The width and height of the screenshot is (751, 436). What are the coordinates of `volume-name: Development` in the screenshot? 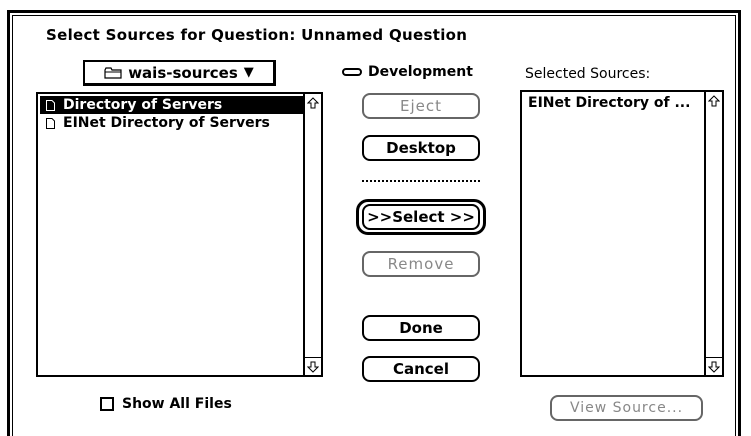 It's located at (420, 72).